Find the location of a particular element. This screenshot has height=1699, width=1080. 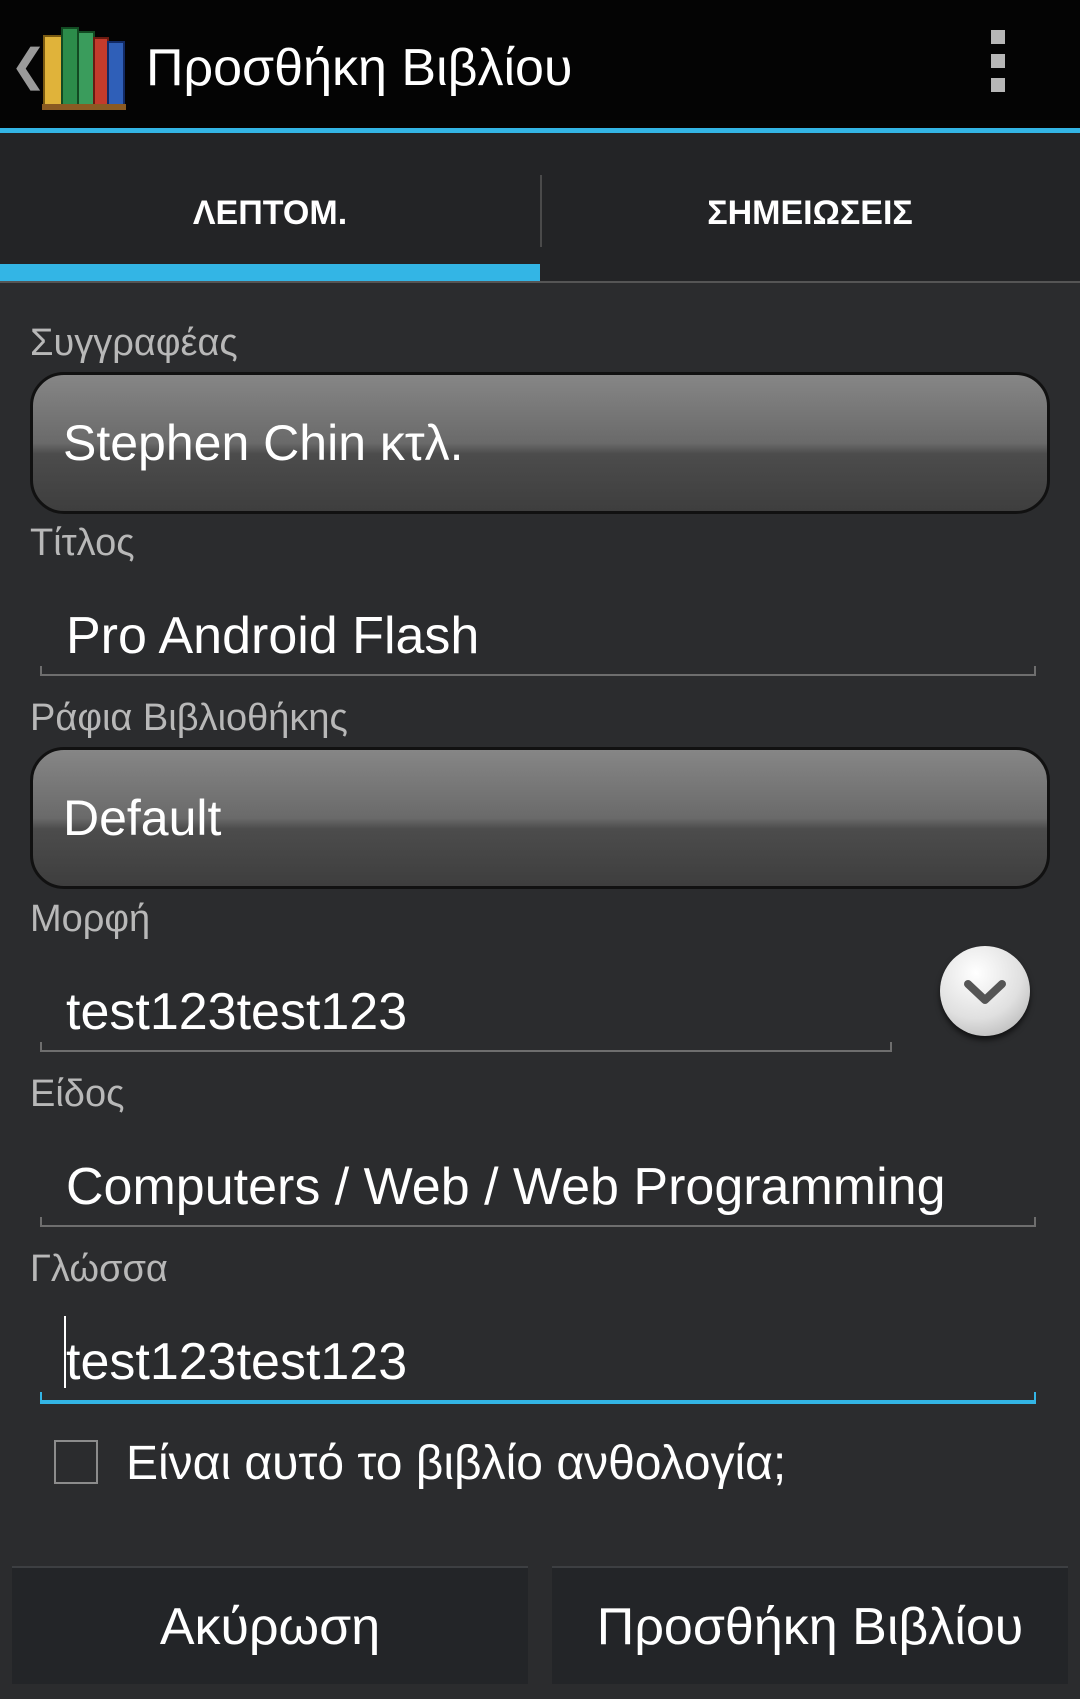

tab-details: ΛΕΠΤΟΜ. is located at coordinates (270, 207).